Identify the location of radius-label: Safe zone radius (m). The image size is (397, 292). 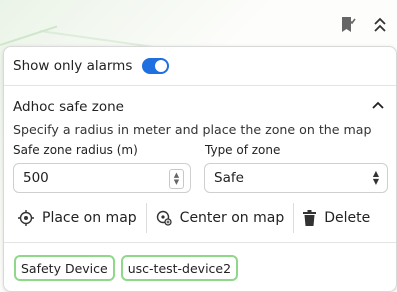
(75, 150).